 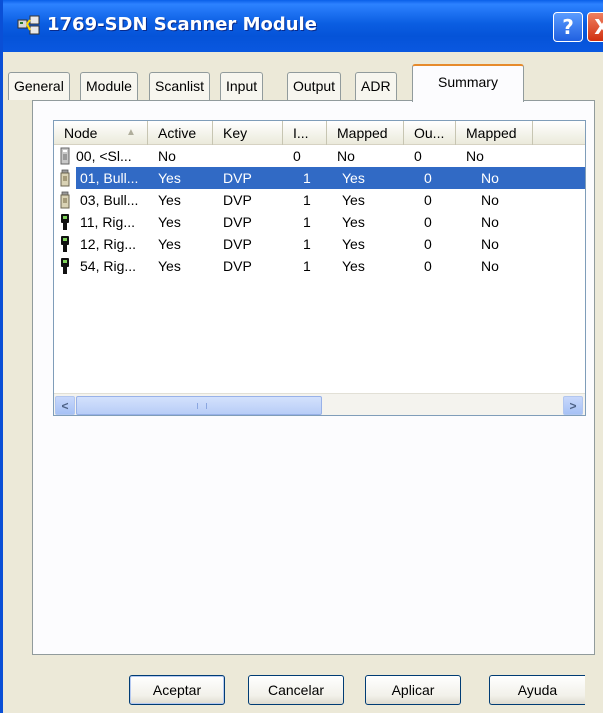 What do you see at coordinates (595, 27) in the screenshot?
I see `close-button: X` at bounding box center [595, 27].